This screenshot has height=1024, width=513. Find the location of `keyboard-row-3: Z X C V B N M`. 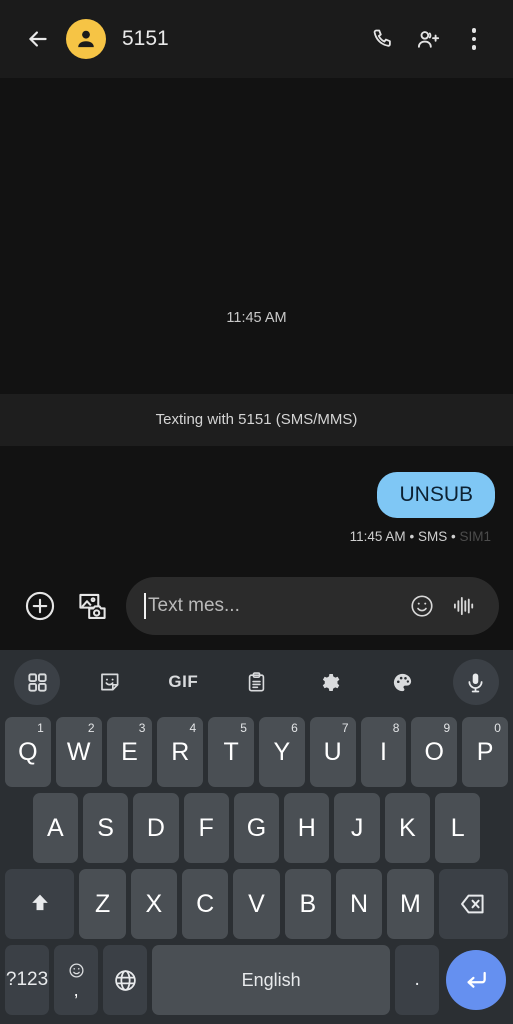

keyboard-row-3: Z X C V B N M is located at coordinates (256, 904).